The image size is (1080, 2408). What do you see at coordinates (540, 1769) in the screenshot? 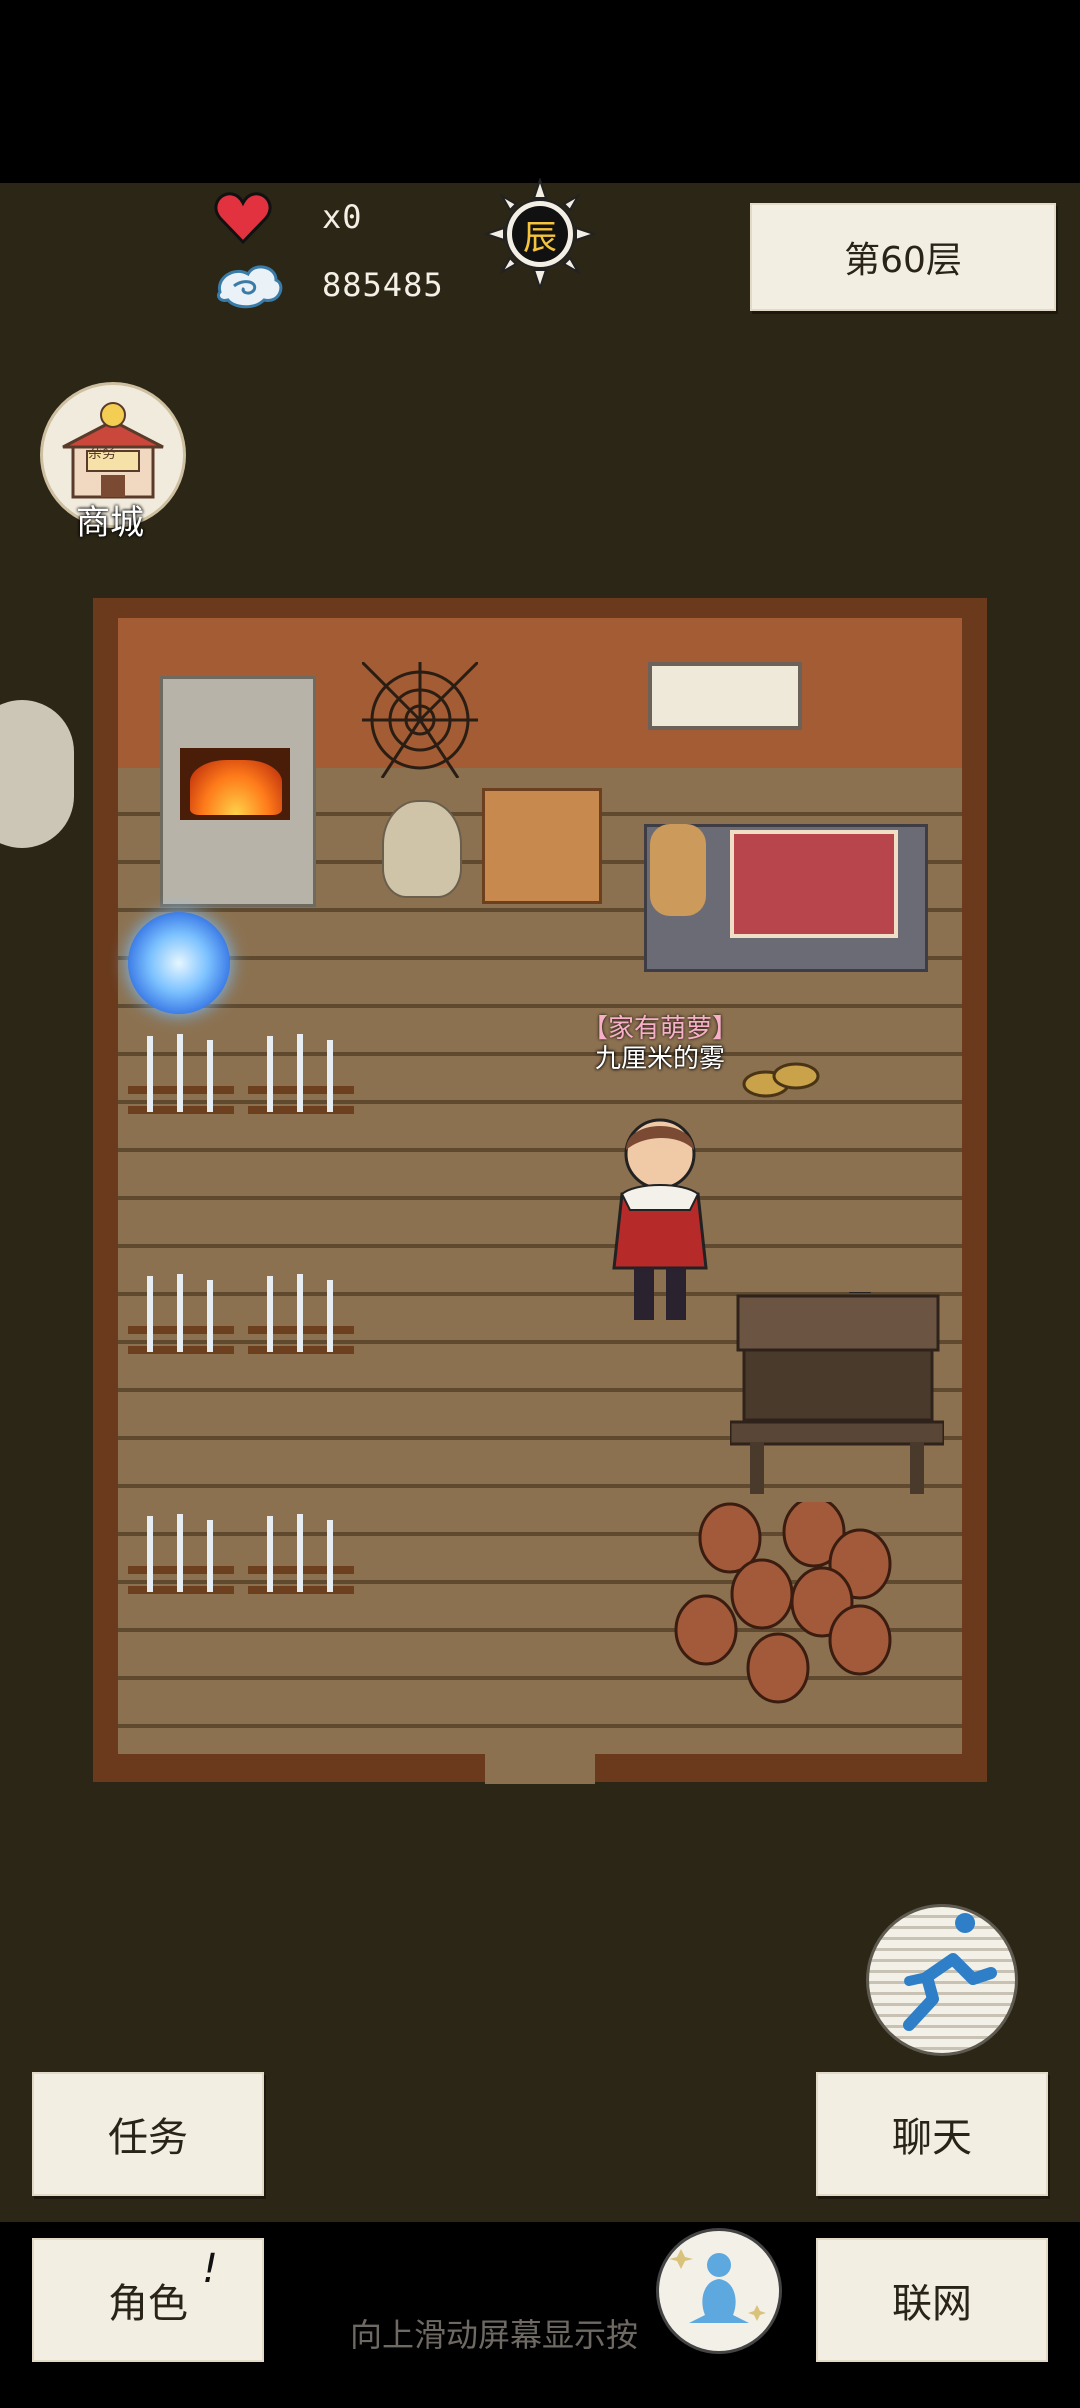
I see `room-doorway` at bounding box center [540, 1769].